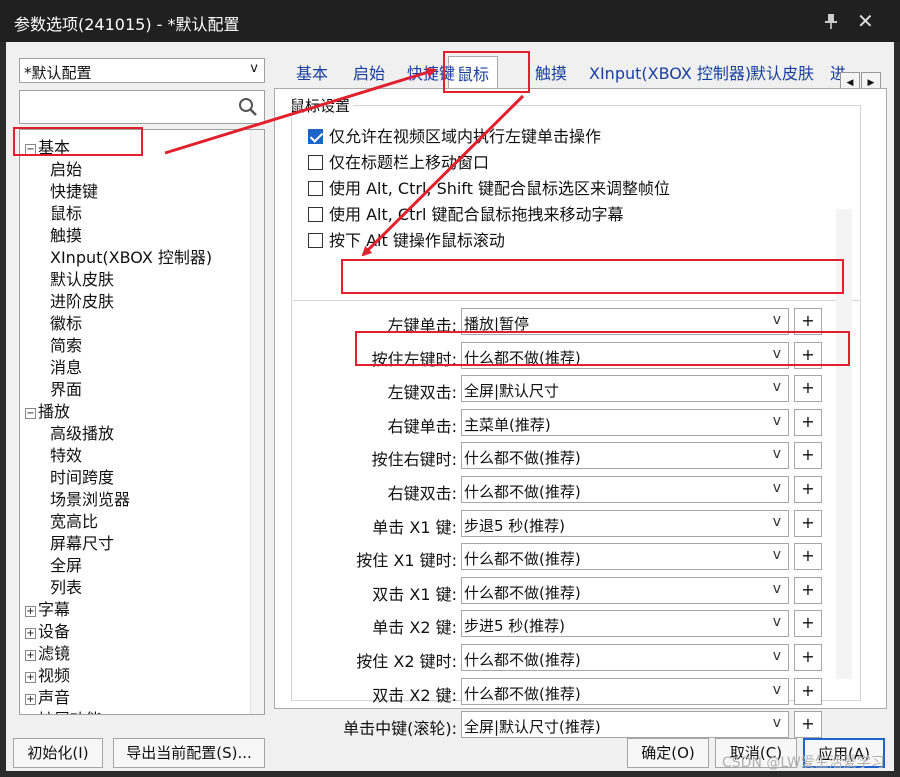  What do you see at coordinates (500, 188) in the screenshot?
I see `checkbox-label: 使用 Alt, Ctrl, Shift 键配合鼠标选区来调整帧位` at bounding box center [500, 188].